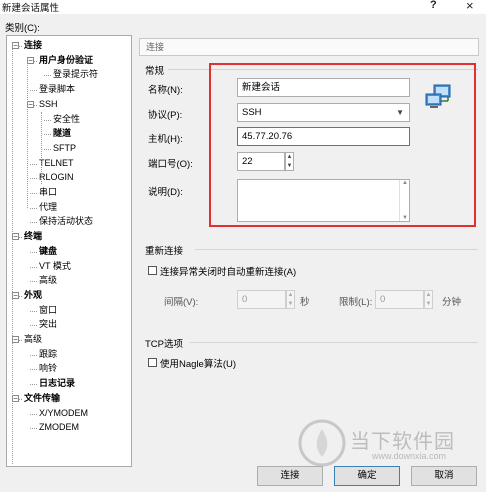  I want to click on tree-item: 登录提示符, so click(75, 74).